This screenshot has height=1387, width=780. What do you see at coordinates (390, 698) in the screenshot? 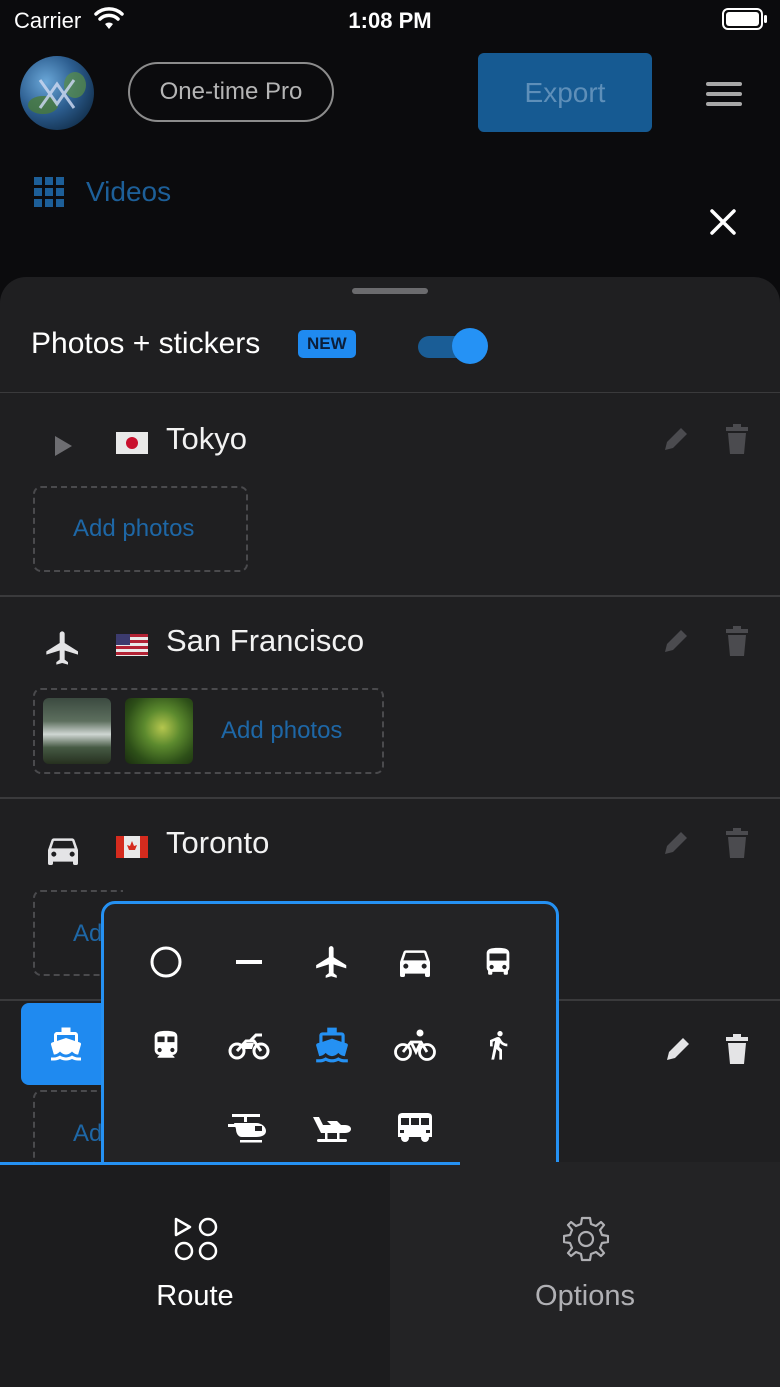
I see `stop-row-san-francisco: San Francisco Add photos` at bounding box center [390, 698].